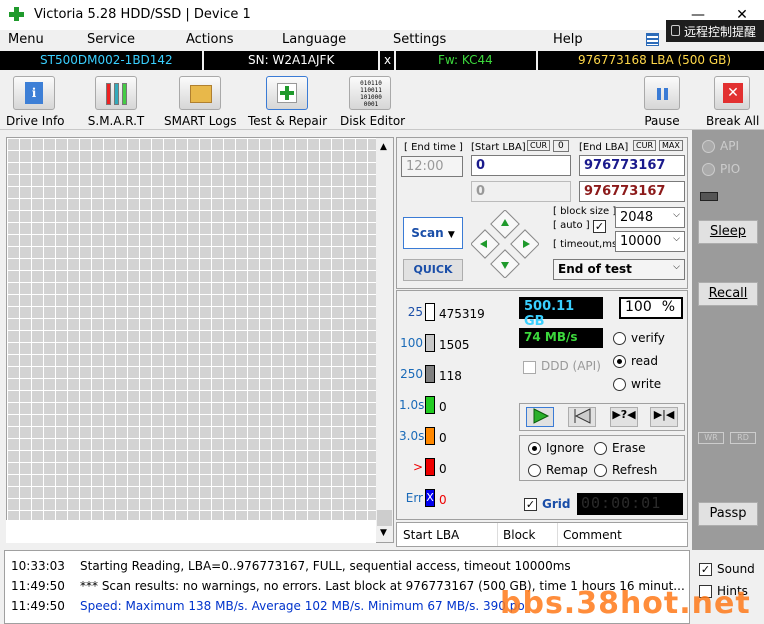 The image size is (764, 624). What do you see at coordinates (16, 14) in the screenshot?
I see `app-cross-icon` at bounding box center [16, 14].